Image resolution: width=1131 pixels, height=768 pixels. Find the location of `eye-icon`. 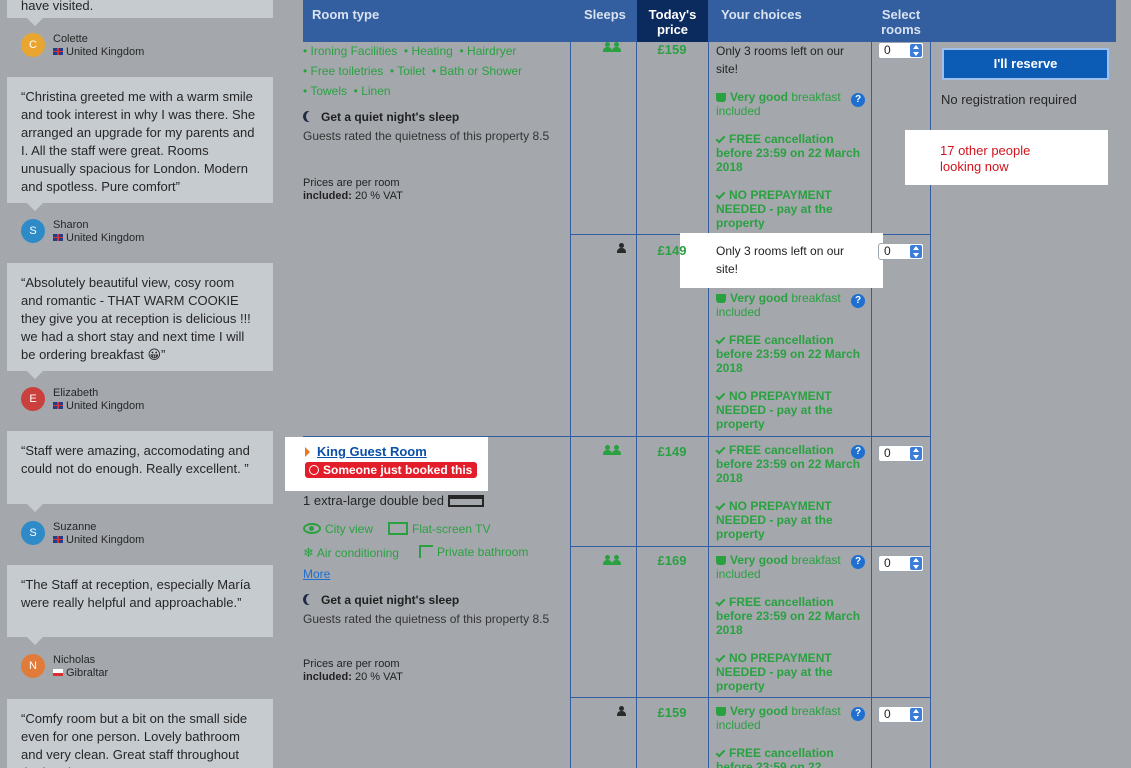

eye-icon is located at coordinates (312, 528).